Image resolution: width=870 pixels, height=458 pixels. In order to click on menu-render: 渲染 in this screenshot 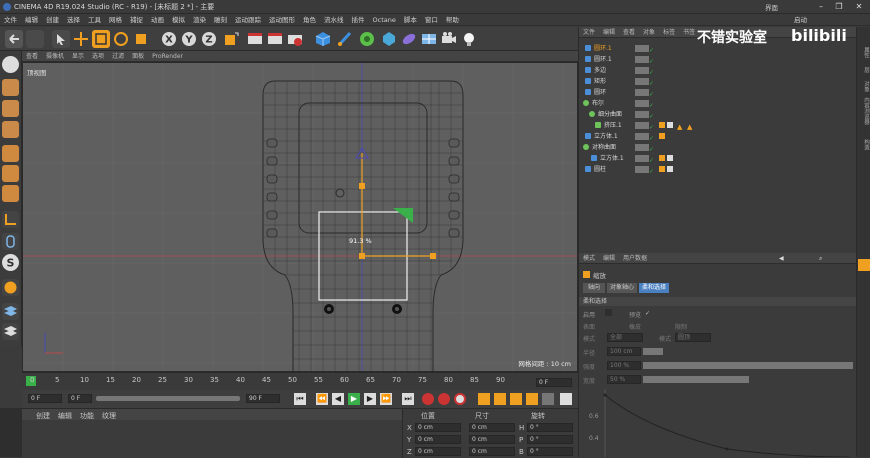, I will do `click(199, 20)`.